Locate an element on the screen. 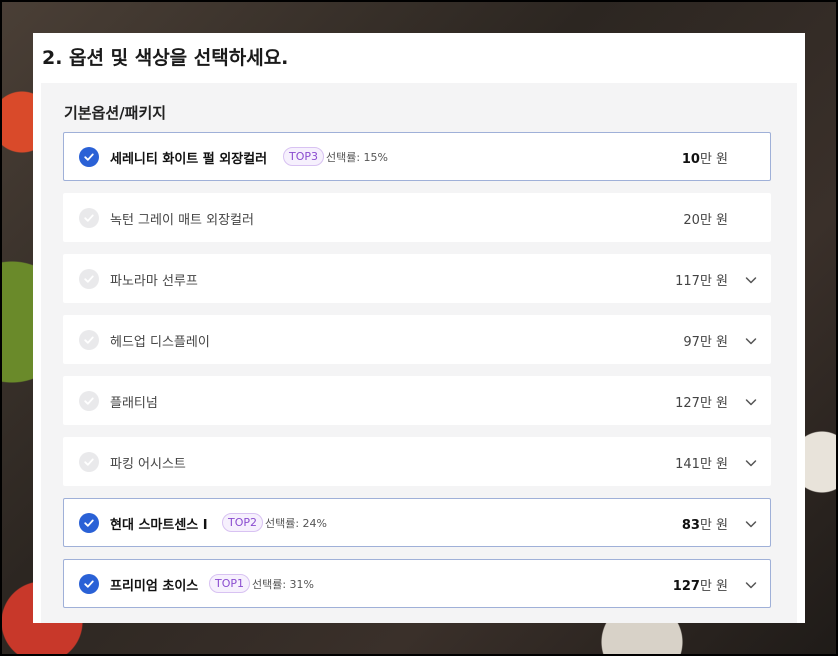 Image resolution: width=838 pixels, height=656 pixels. option-price: 20만 원 is located at coordinates (705, 218).